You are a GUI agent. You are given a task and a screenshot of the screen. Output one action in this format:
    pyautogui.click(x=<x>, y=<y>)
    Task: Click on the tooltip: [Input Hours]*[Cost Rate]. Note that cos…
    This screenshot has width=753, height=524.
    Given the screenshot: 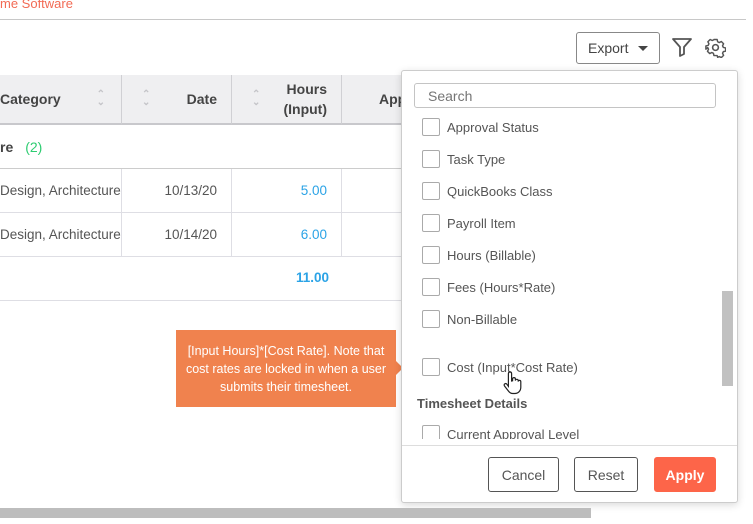 What is the action you would take?
    pyautogui.click(x=286, y=368)
    